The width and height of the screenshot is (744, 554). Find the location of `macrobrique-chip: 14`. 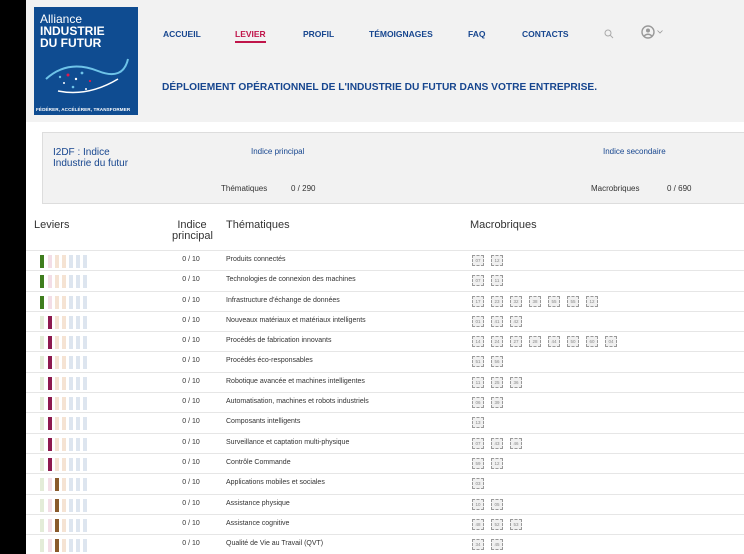

macrobrique-chip: 14 is located at coordinates (478, 342).